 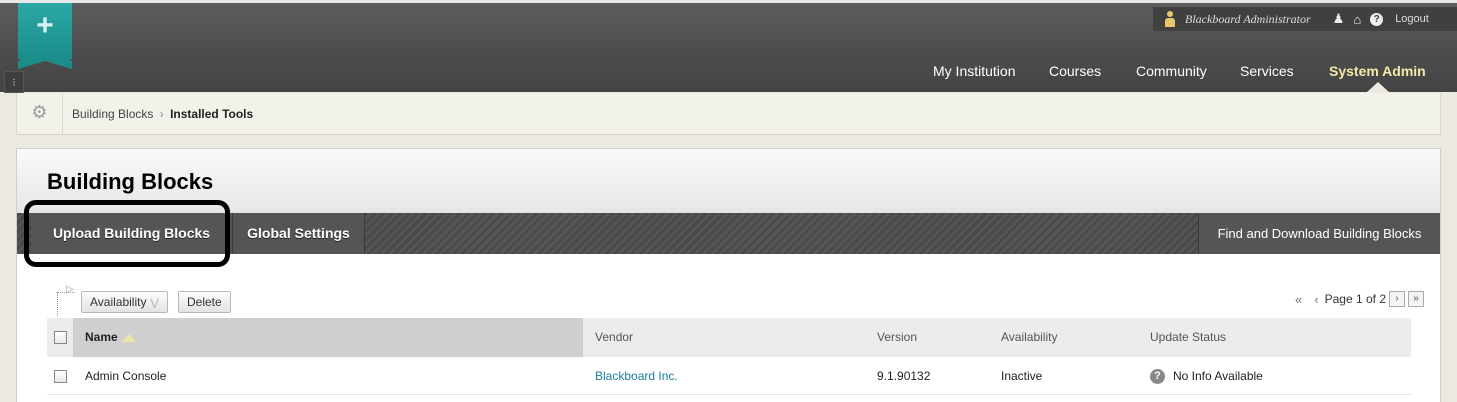 I want to click on next-page-icon: ›, so click(x=1397, y=299).